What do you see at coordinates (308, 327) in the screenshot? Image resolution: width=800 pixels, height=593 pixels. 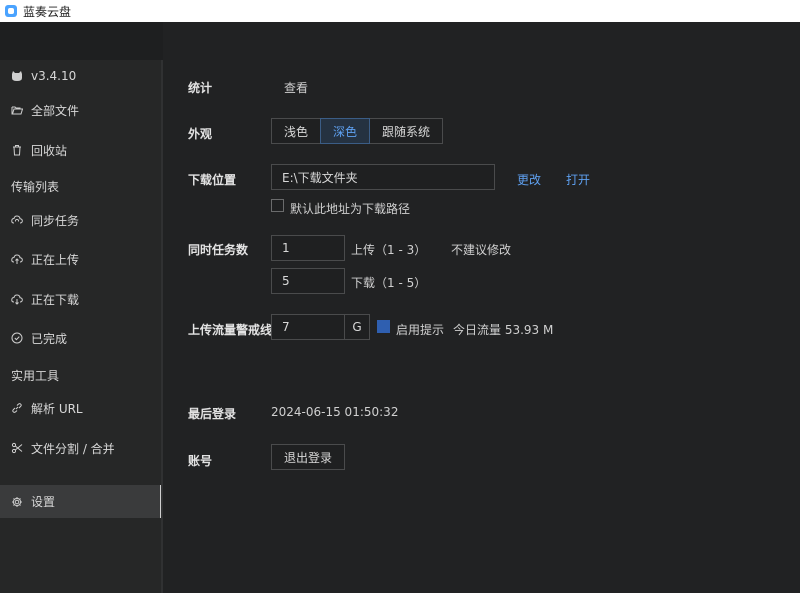 I see `upload-limit-input: 7` at bounding box center [308, 327].